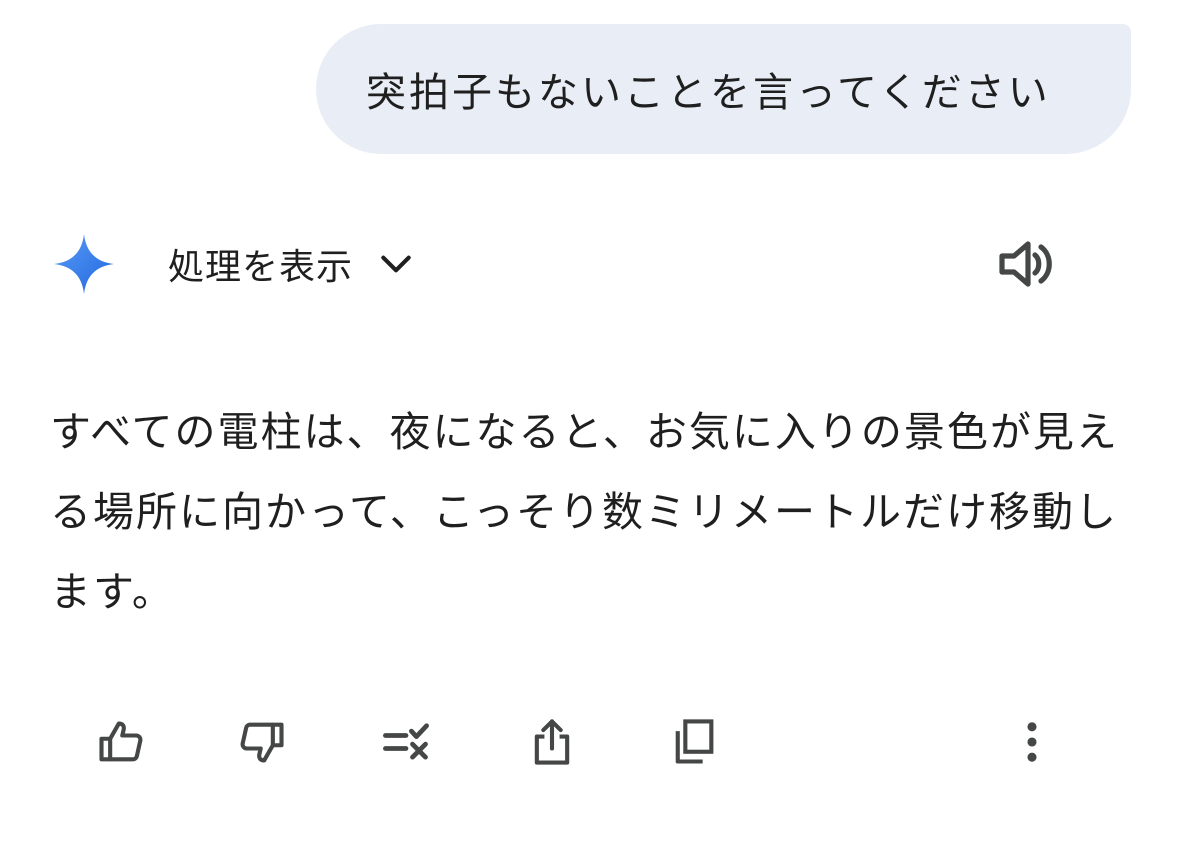 The image size is (1179, 864). Describe the element at coordinates (84, 264) in the screenshot. I see `gemini-sparkle-icon` at that location.